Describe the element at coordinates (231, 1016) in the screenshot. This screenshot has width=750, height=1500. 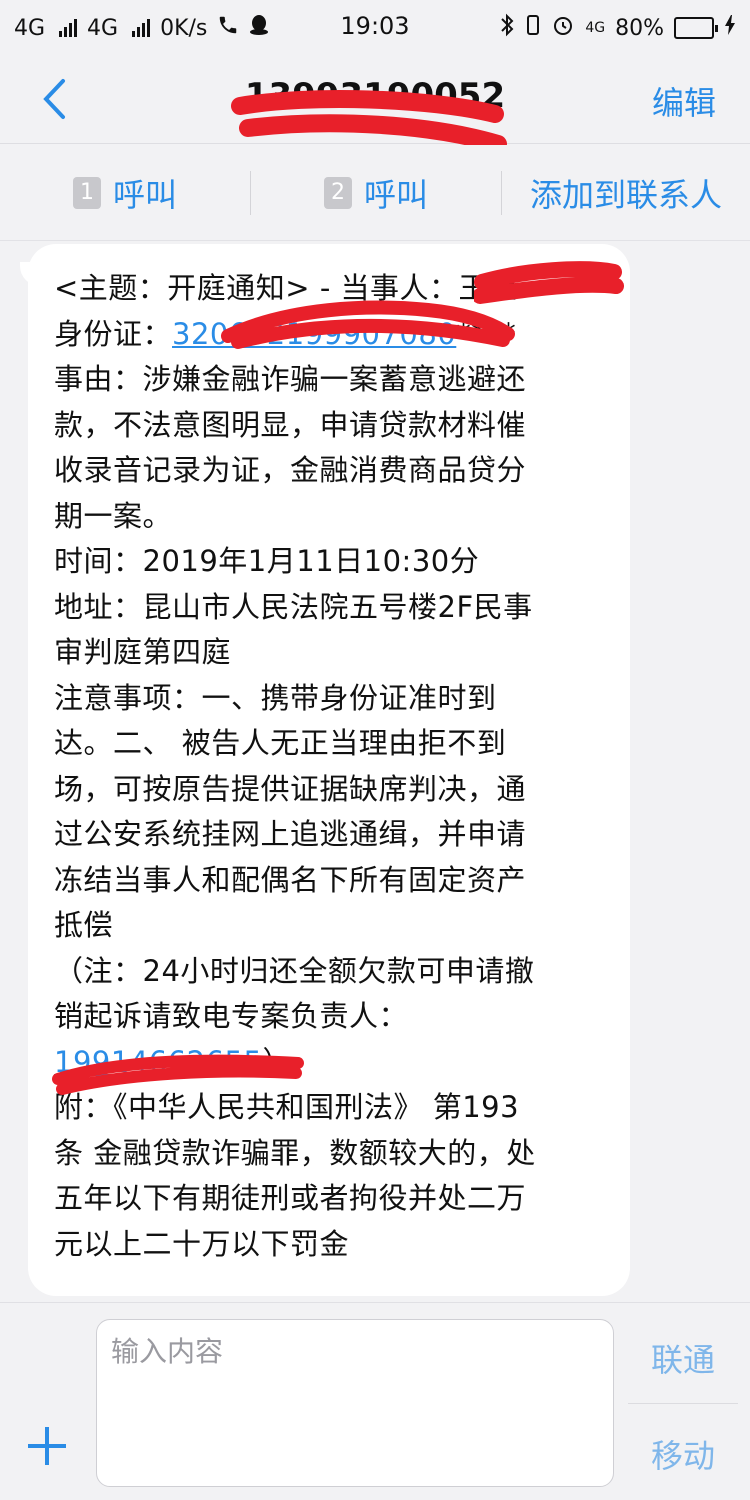
I see `message-line: 销起诉请致电专案负责人：` at that location.